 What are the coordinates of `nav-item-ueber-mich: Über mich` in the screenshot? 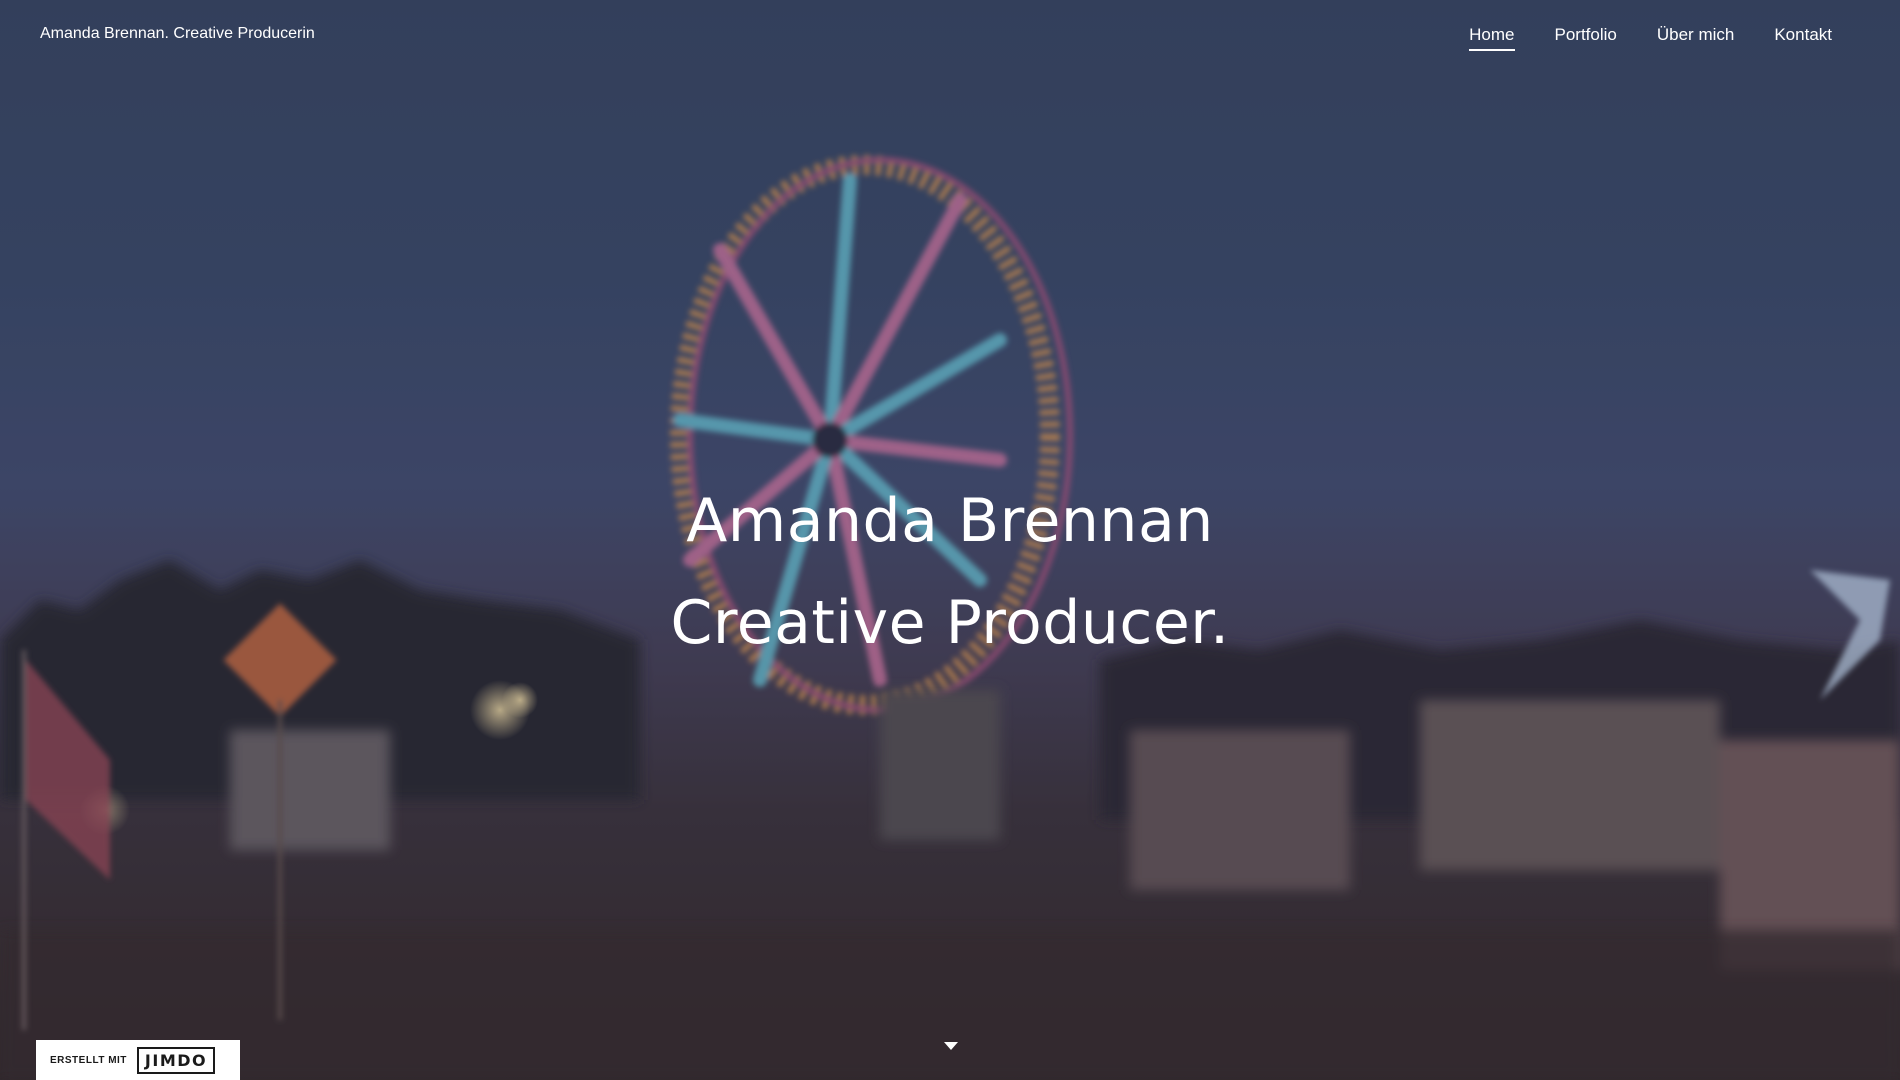 It's located at (1695, 38).